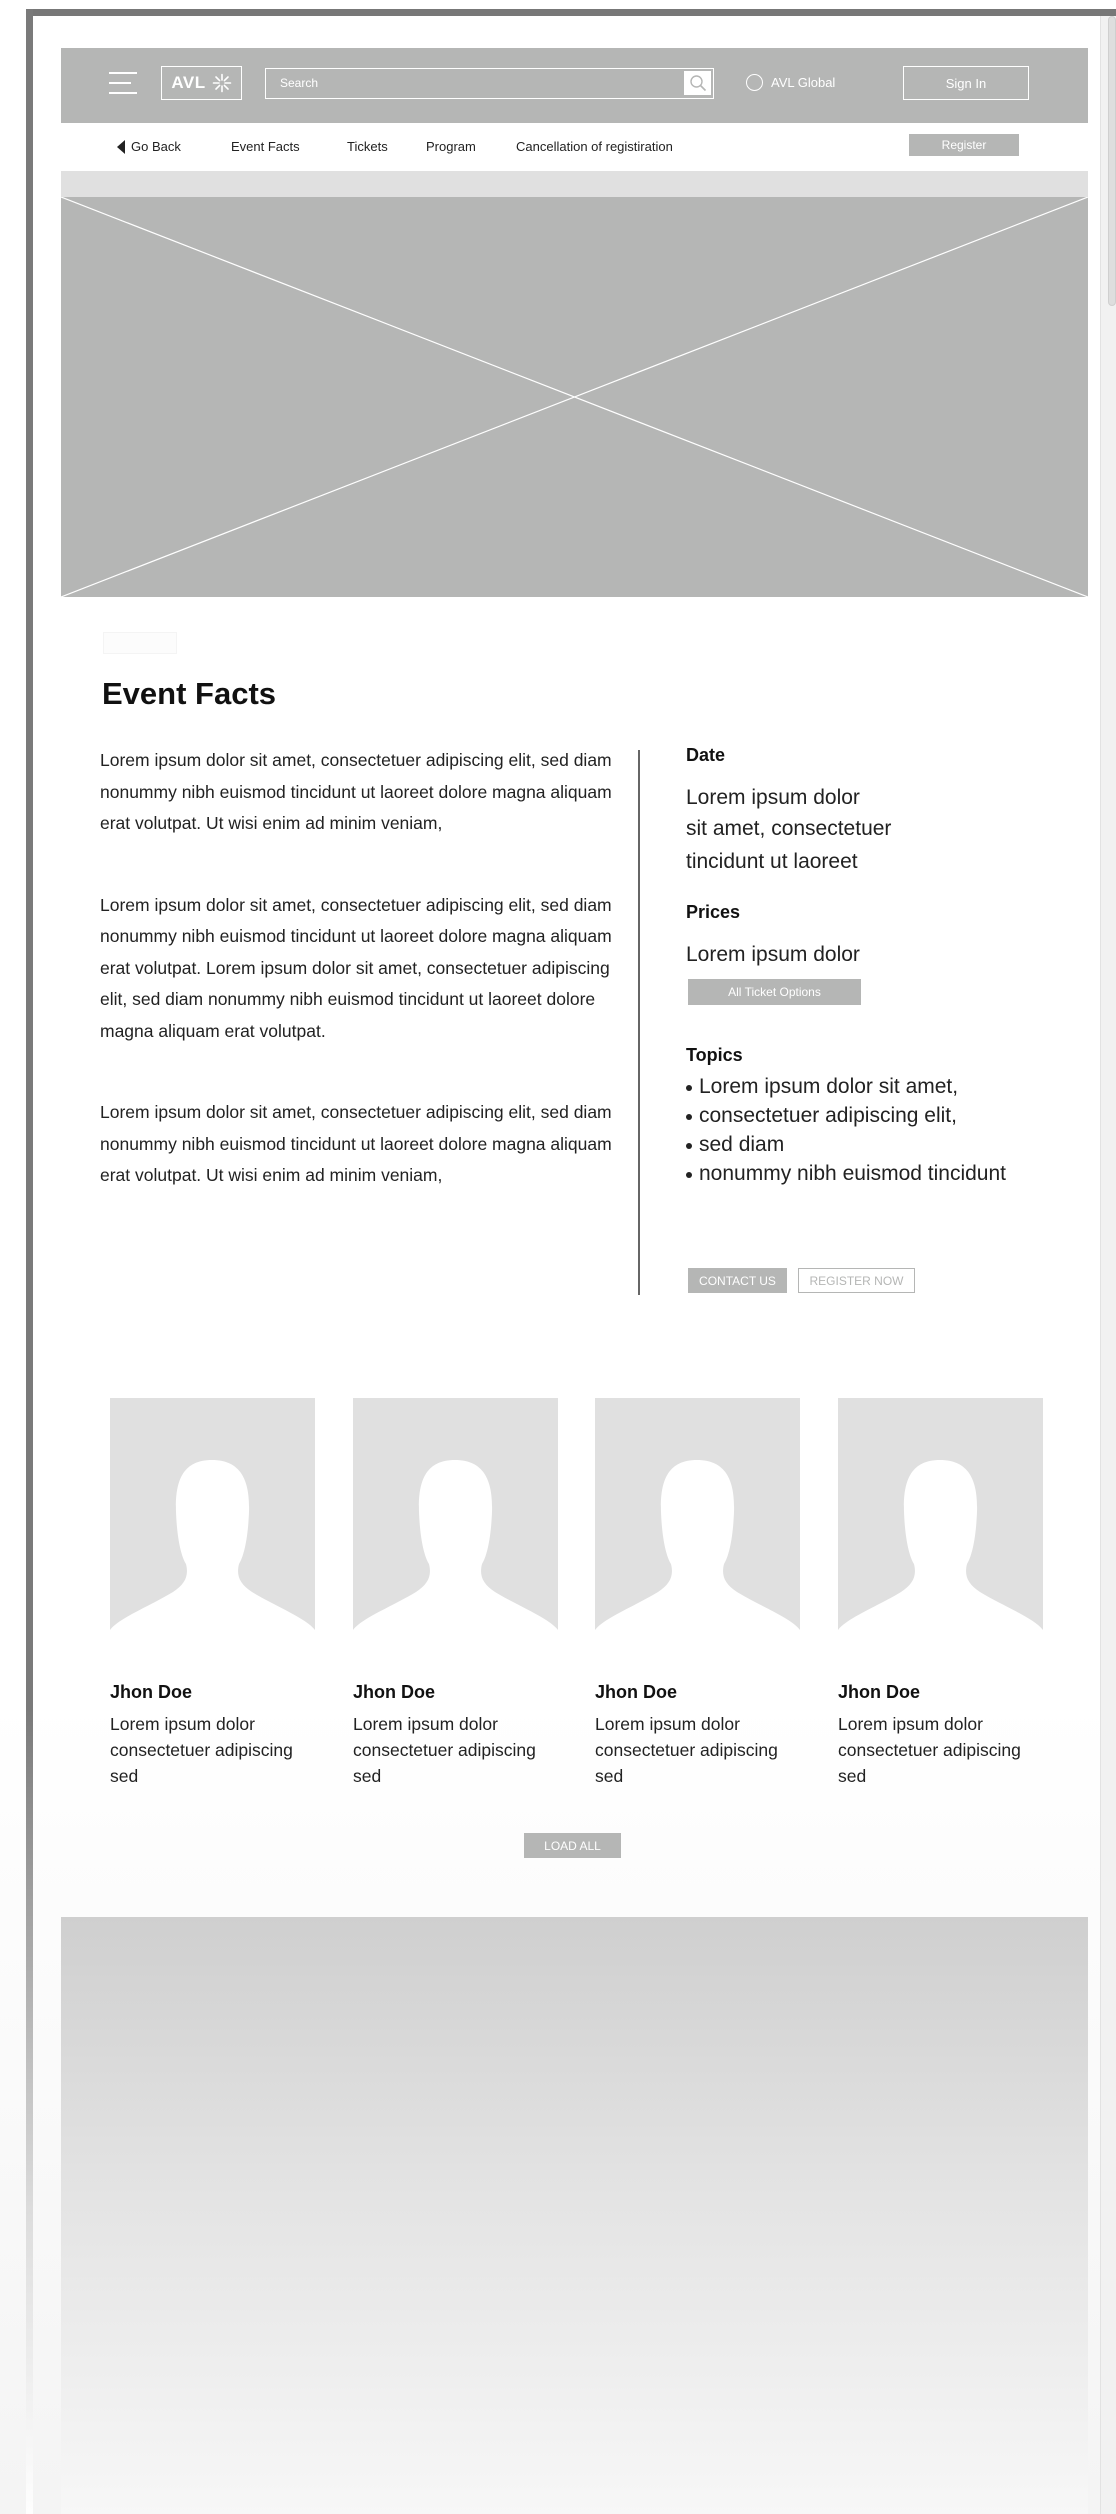  Describe the element at coordinates (574, 184) in the screenshot. I see `divider-band` at that location.